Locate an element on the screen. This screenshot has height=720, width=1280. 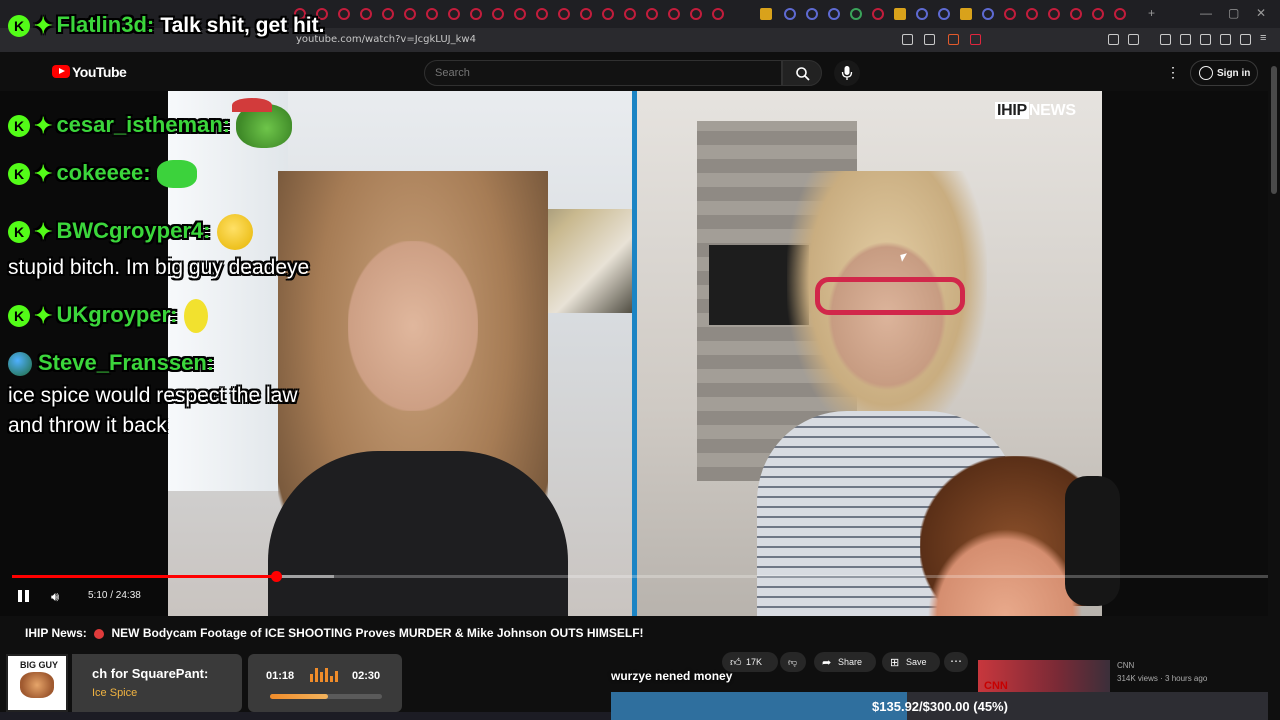
chat-message: K ✦ cokeeee: is located at coordinates (102, 174).